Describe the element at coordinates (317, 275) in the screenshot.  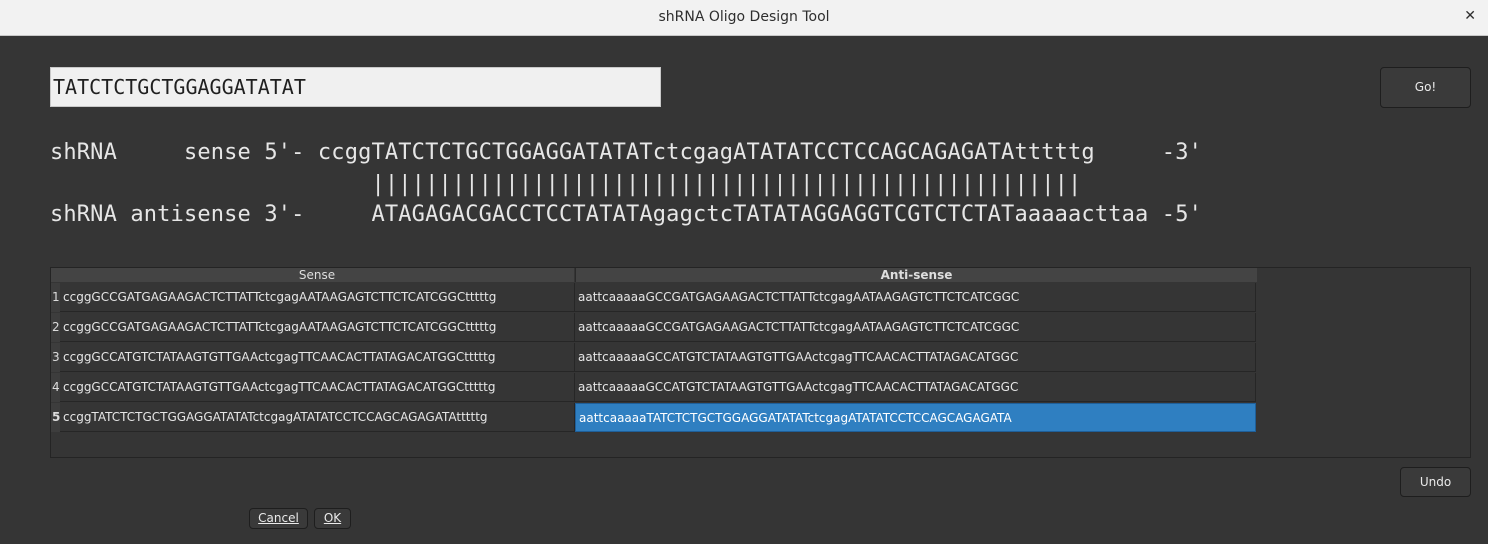
I see `column-header-sense: Sense` at that location.